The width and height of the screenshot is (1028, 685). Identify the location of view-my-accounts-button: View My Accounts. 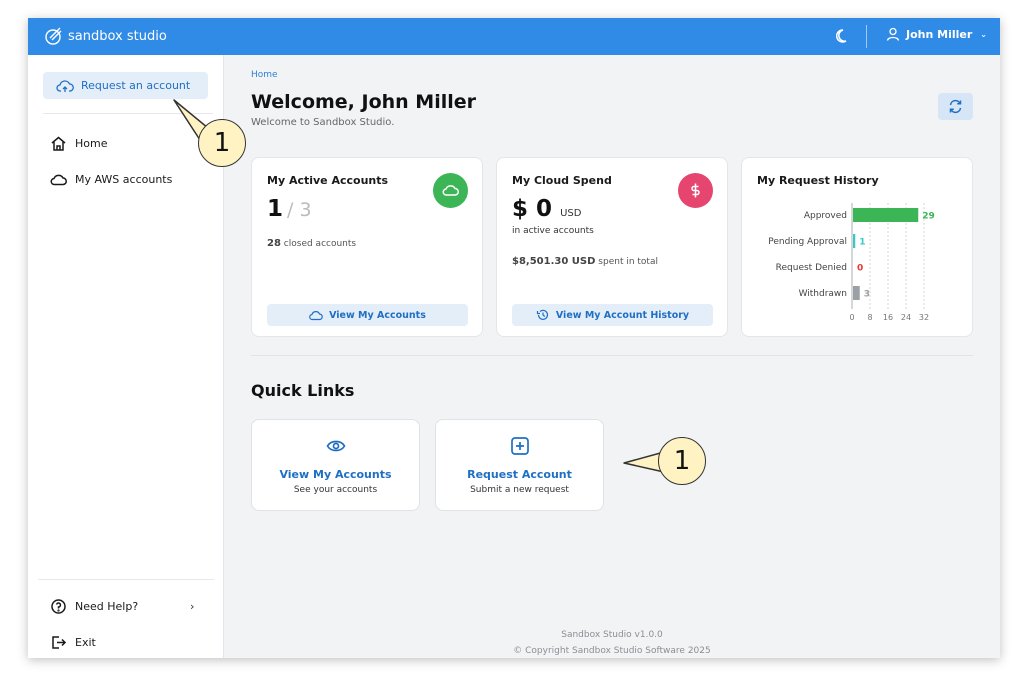
(367, 315).